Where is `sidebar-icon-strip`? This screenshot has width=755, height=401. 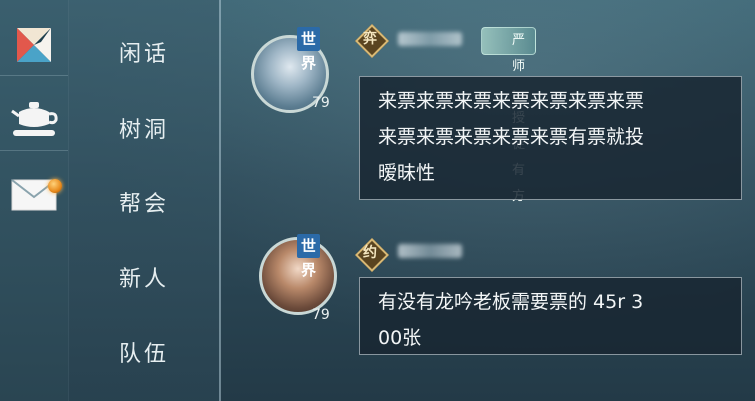 sidebar-icon-strip is located at coordinates (34, 200).